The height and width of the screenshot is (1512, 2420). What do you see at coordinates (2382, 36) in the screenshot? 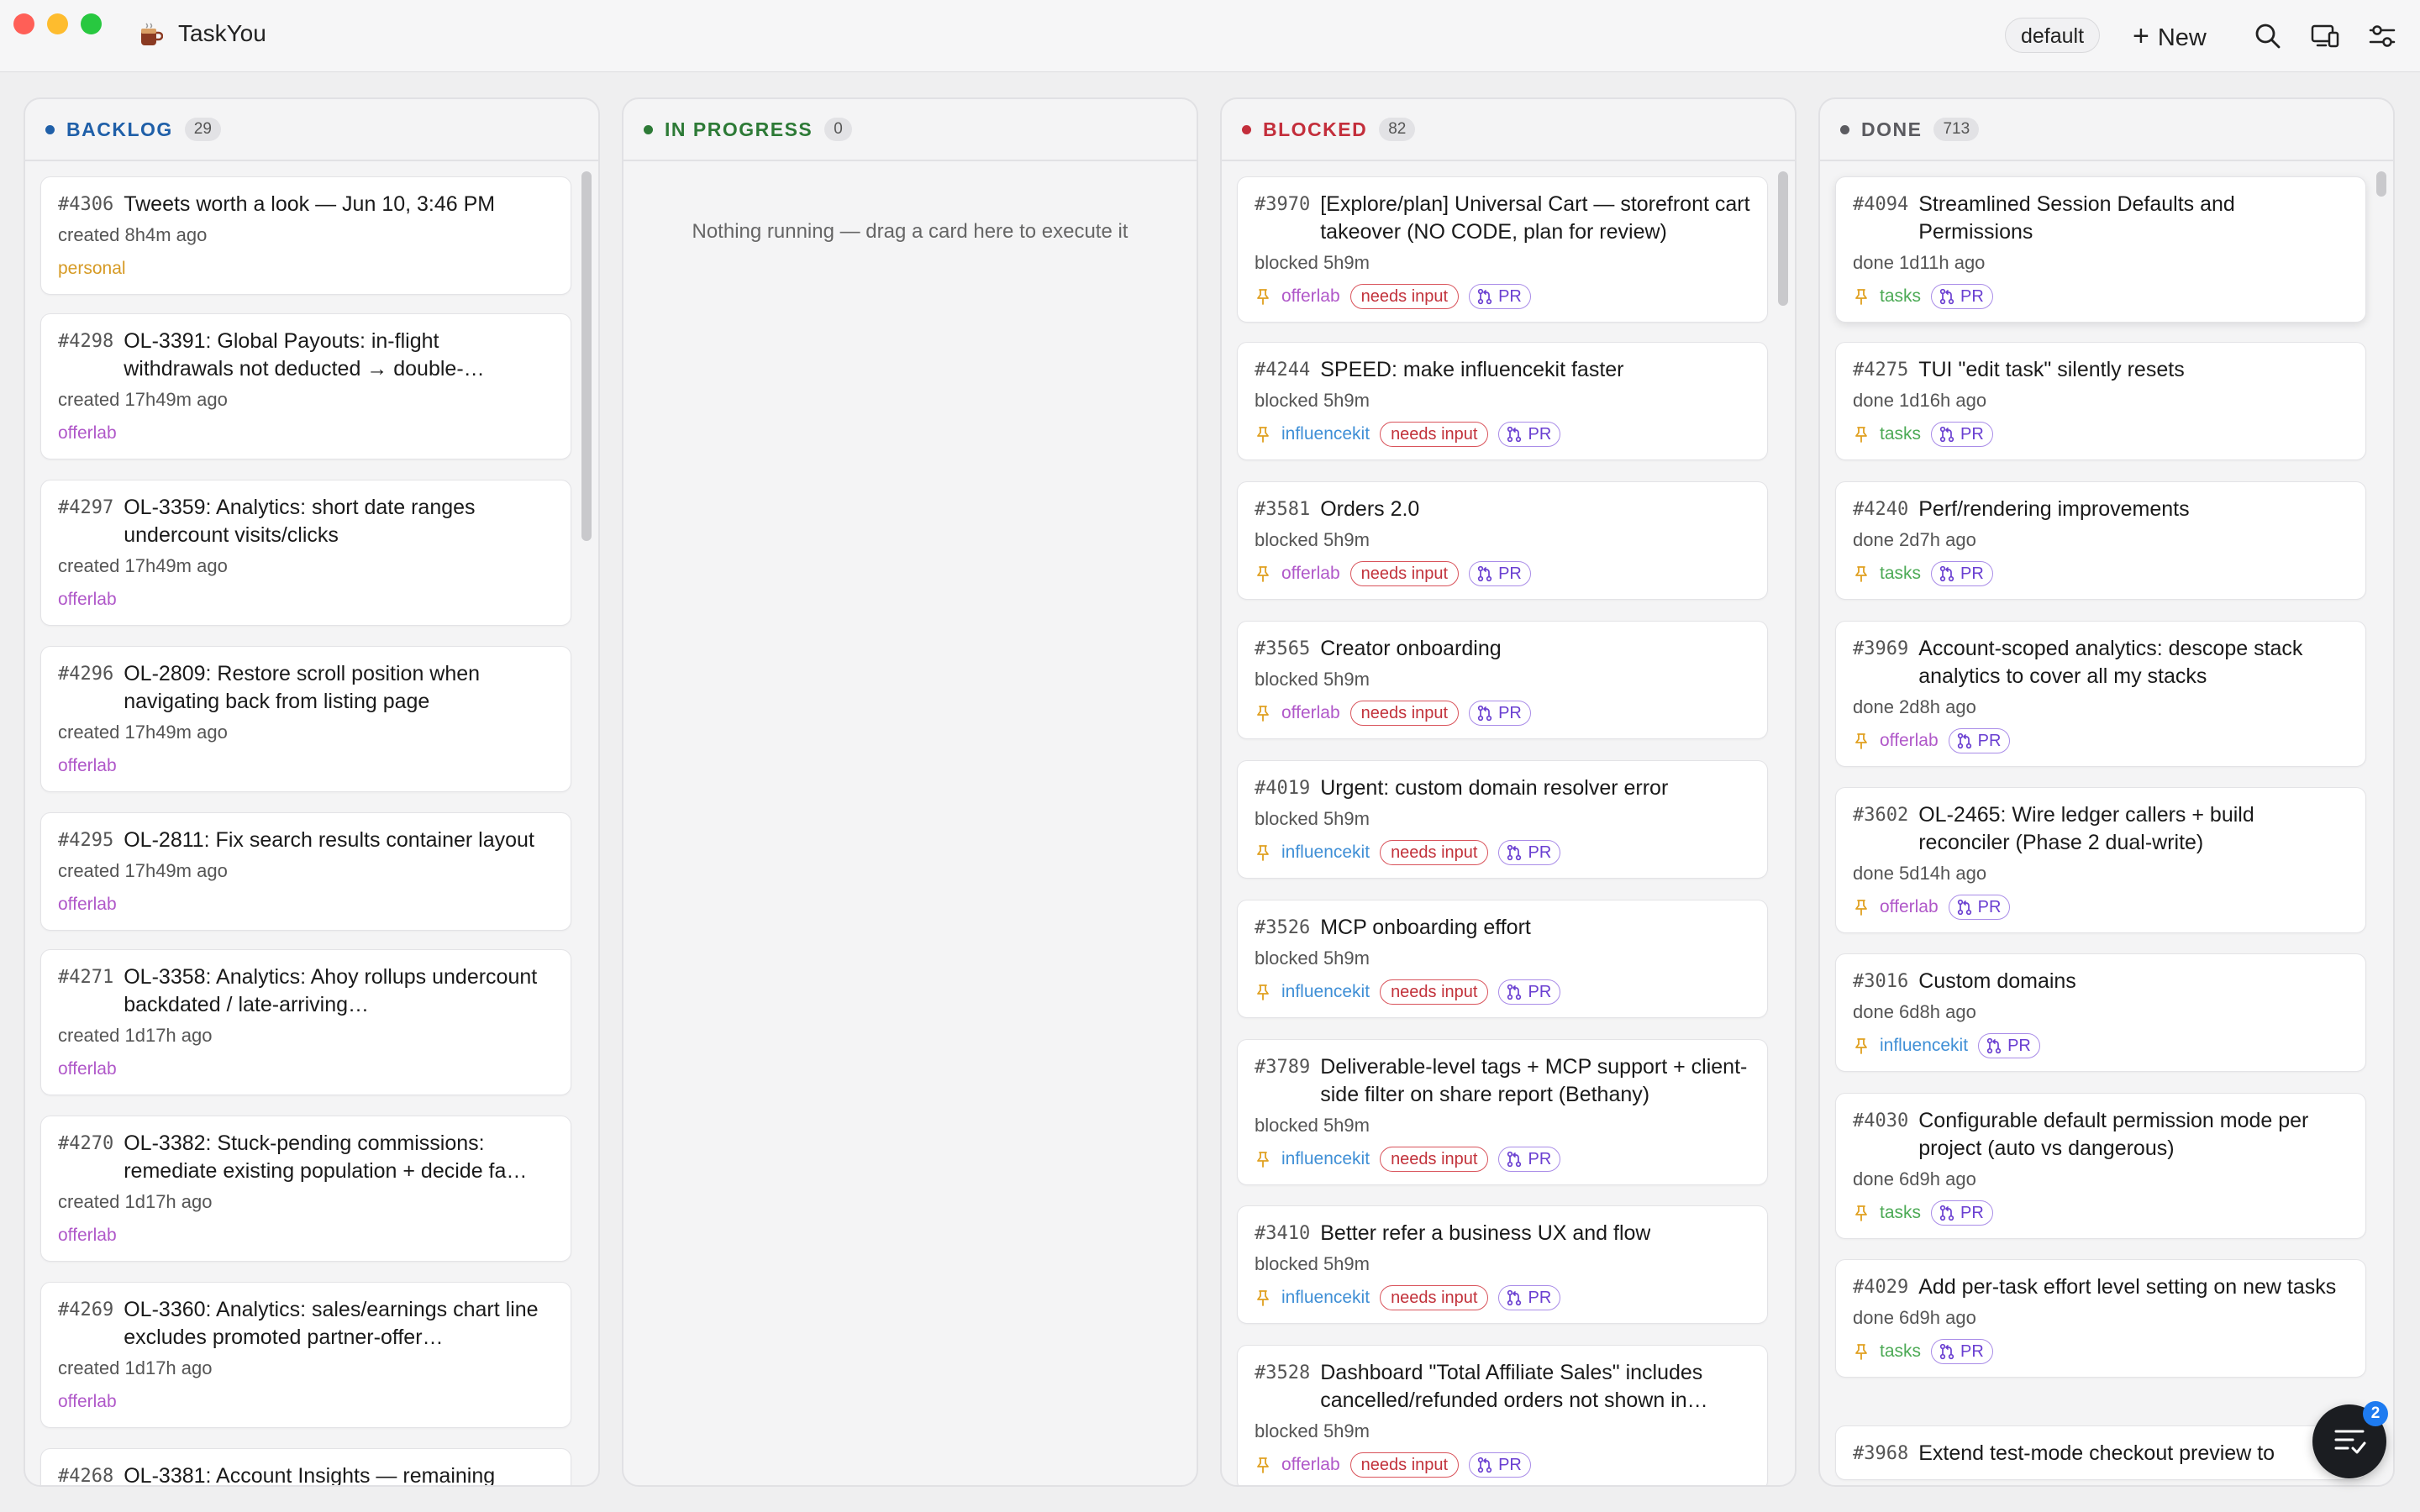
I see `settings-sliders-icon` at bounding box center [2382, 36].